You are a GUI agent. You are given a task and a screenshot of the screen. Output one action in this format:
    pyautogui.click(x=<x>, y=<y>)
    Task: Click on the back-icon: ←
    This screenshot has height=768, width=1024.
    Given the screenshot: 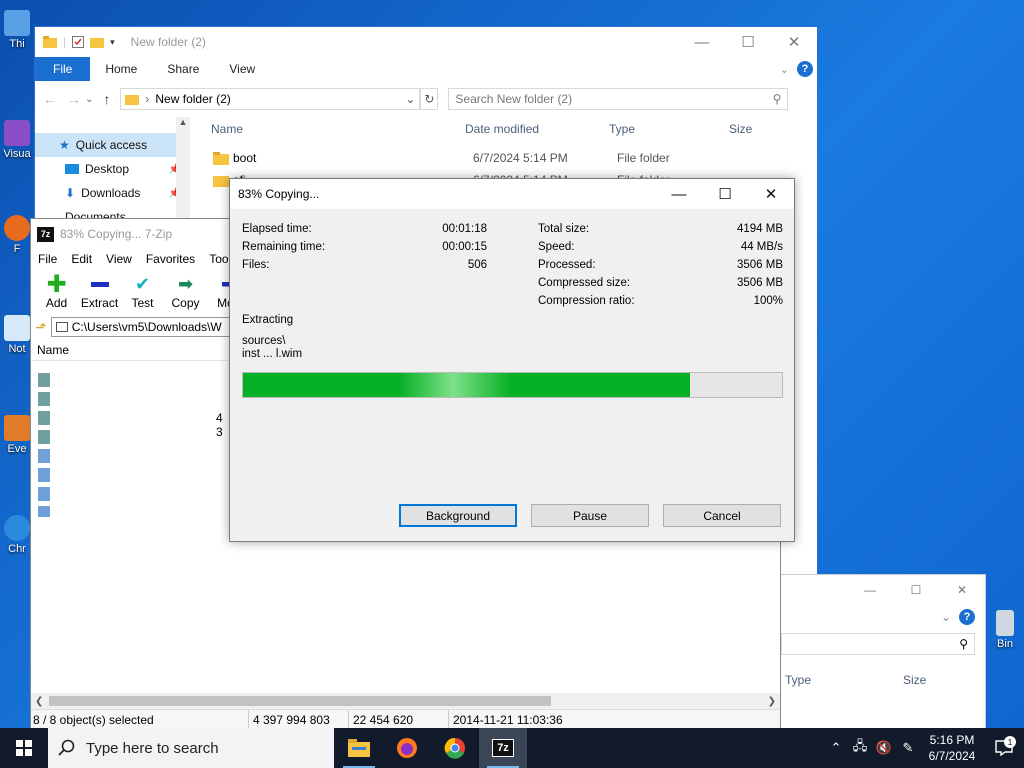 What is the action you would take?
    pyautogui.click(x=50, y=99)
    